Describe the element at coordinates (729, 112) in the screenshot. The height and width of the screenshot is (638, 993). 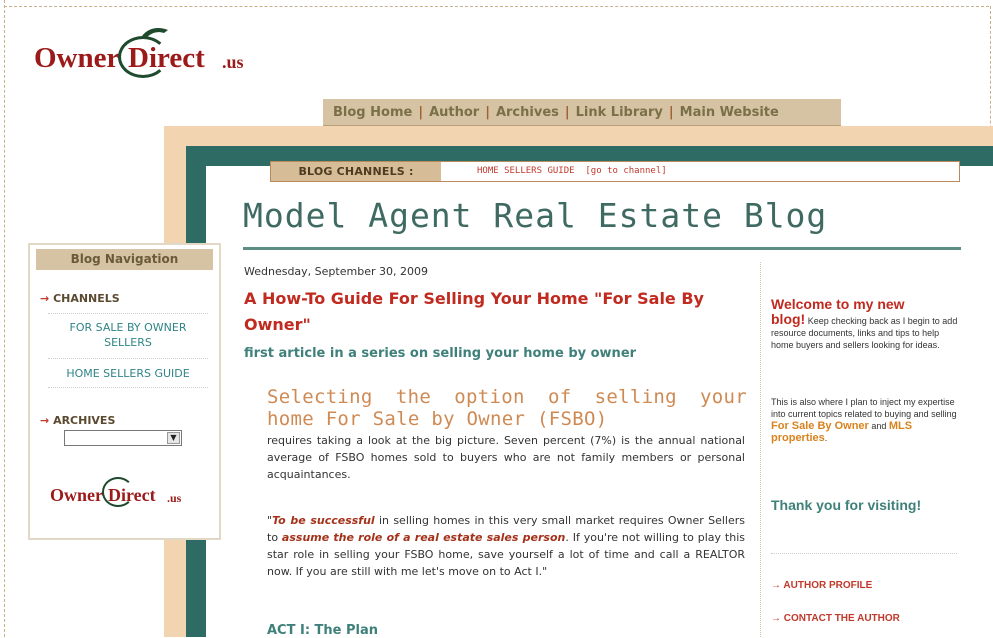
I see `nav-main-website: Main Website` at that location.